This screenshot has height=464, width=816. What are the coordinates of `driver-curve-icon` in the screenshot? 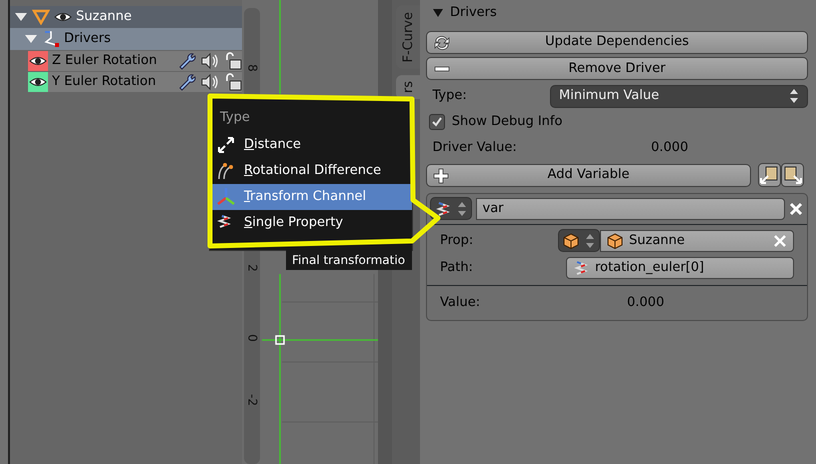 It's located at (51, 39).